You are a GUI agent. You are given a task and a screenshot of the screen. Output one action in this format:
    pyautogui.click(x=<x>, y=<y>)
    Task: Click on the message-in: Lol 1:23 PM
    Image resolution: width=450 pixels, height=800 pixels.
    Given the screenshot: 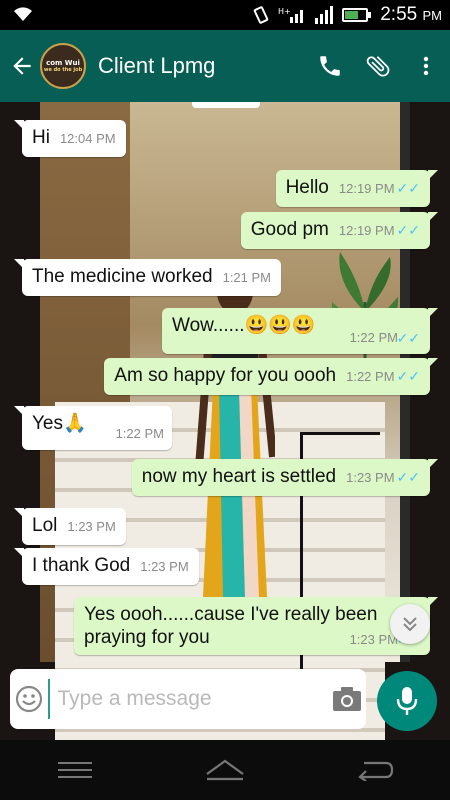 What is the action you would take?
    pyautogui.click(x=70, y=526)
    